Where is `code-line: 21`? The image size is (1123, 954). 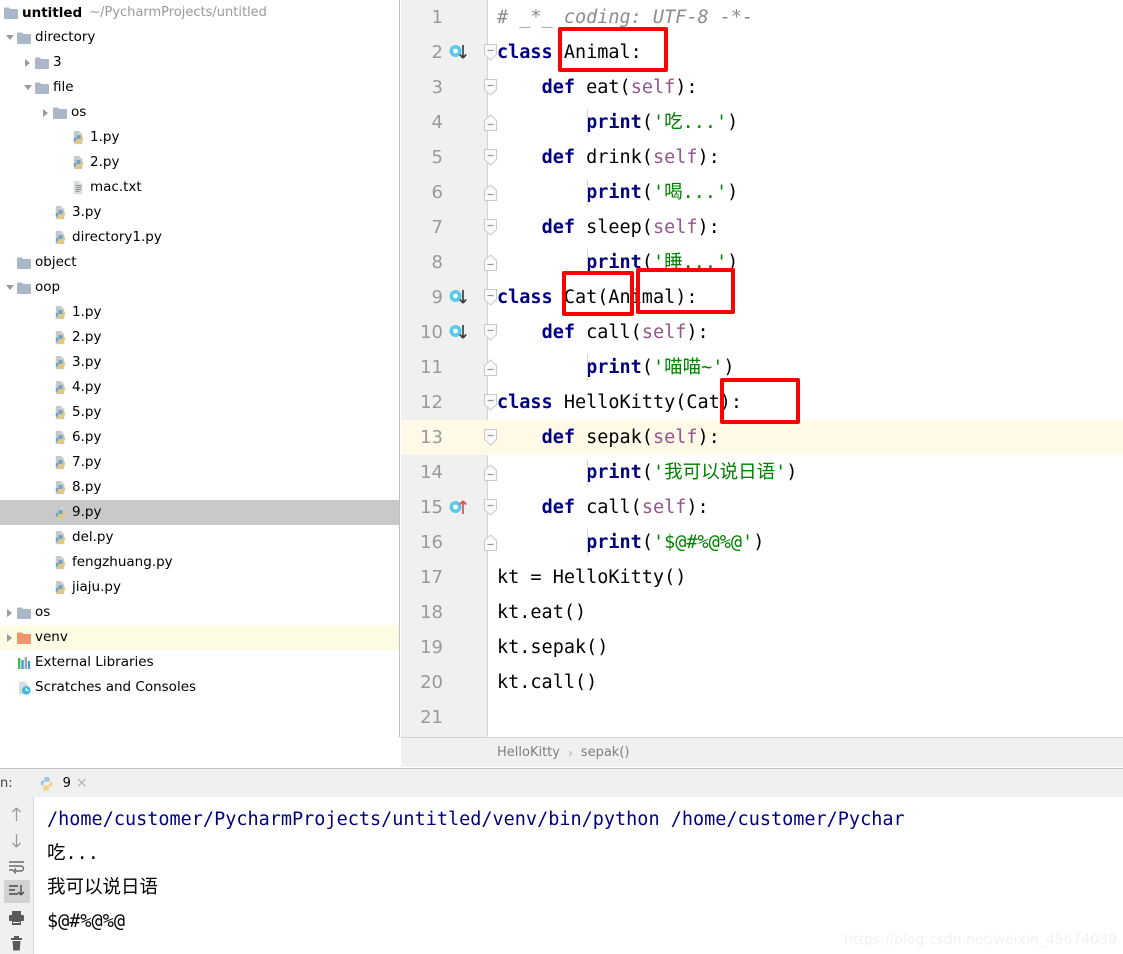
code-line: 21 is located at coordinates (762, 717).